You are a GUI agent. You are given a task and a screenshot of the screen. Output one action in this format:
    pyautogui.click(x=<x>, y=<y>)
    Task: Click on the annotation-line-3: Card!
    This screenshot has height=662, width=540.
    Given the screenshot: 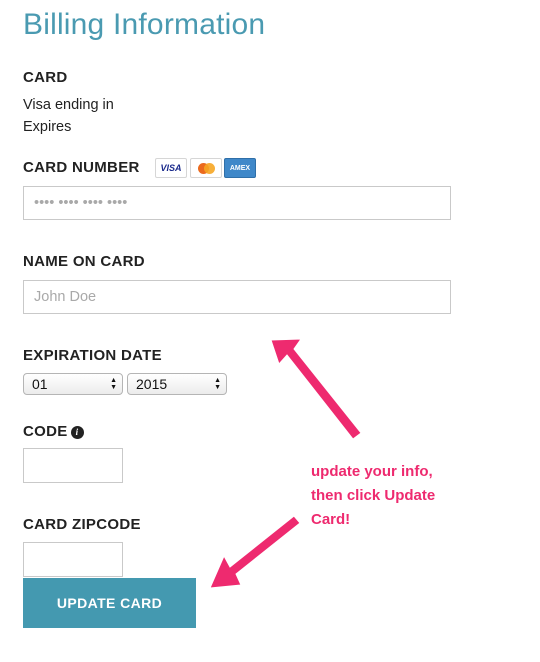 What is the action you would take?
    pyautogui.click(x=331, y=519)
    